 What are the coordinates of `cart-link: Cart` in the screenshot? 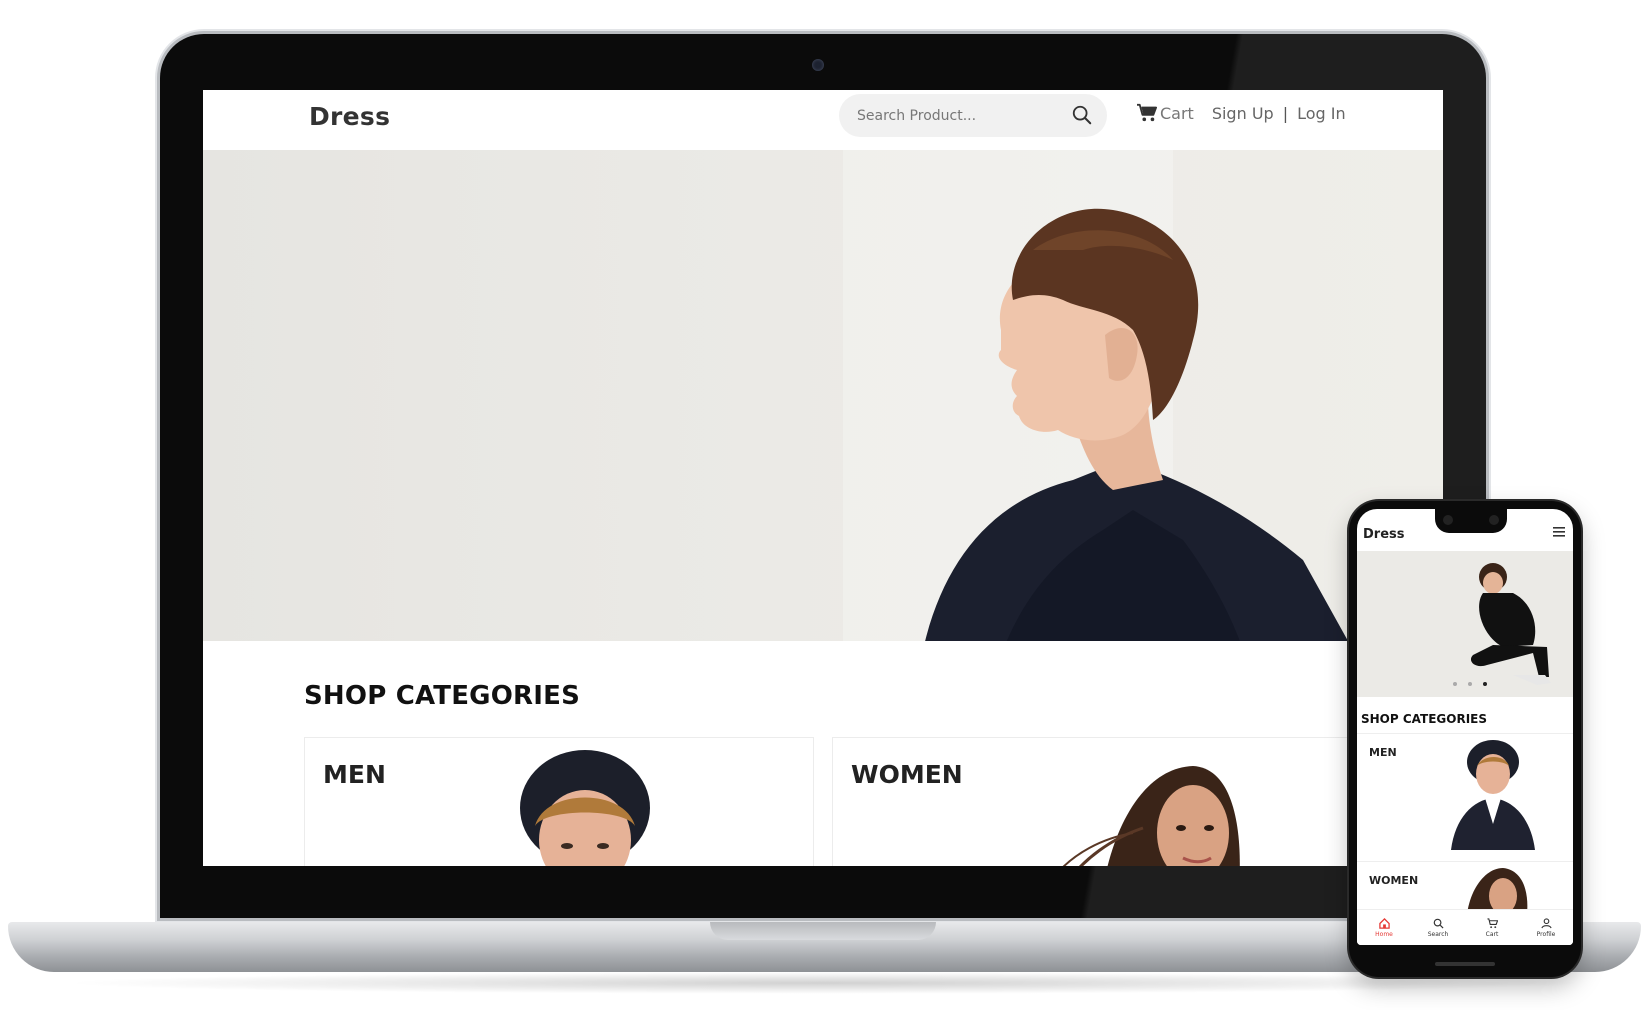 It's located at (1165, 113).